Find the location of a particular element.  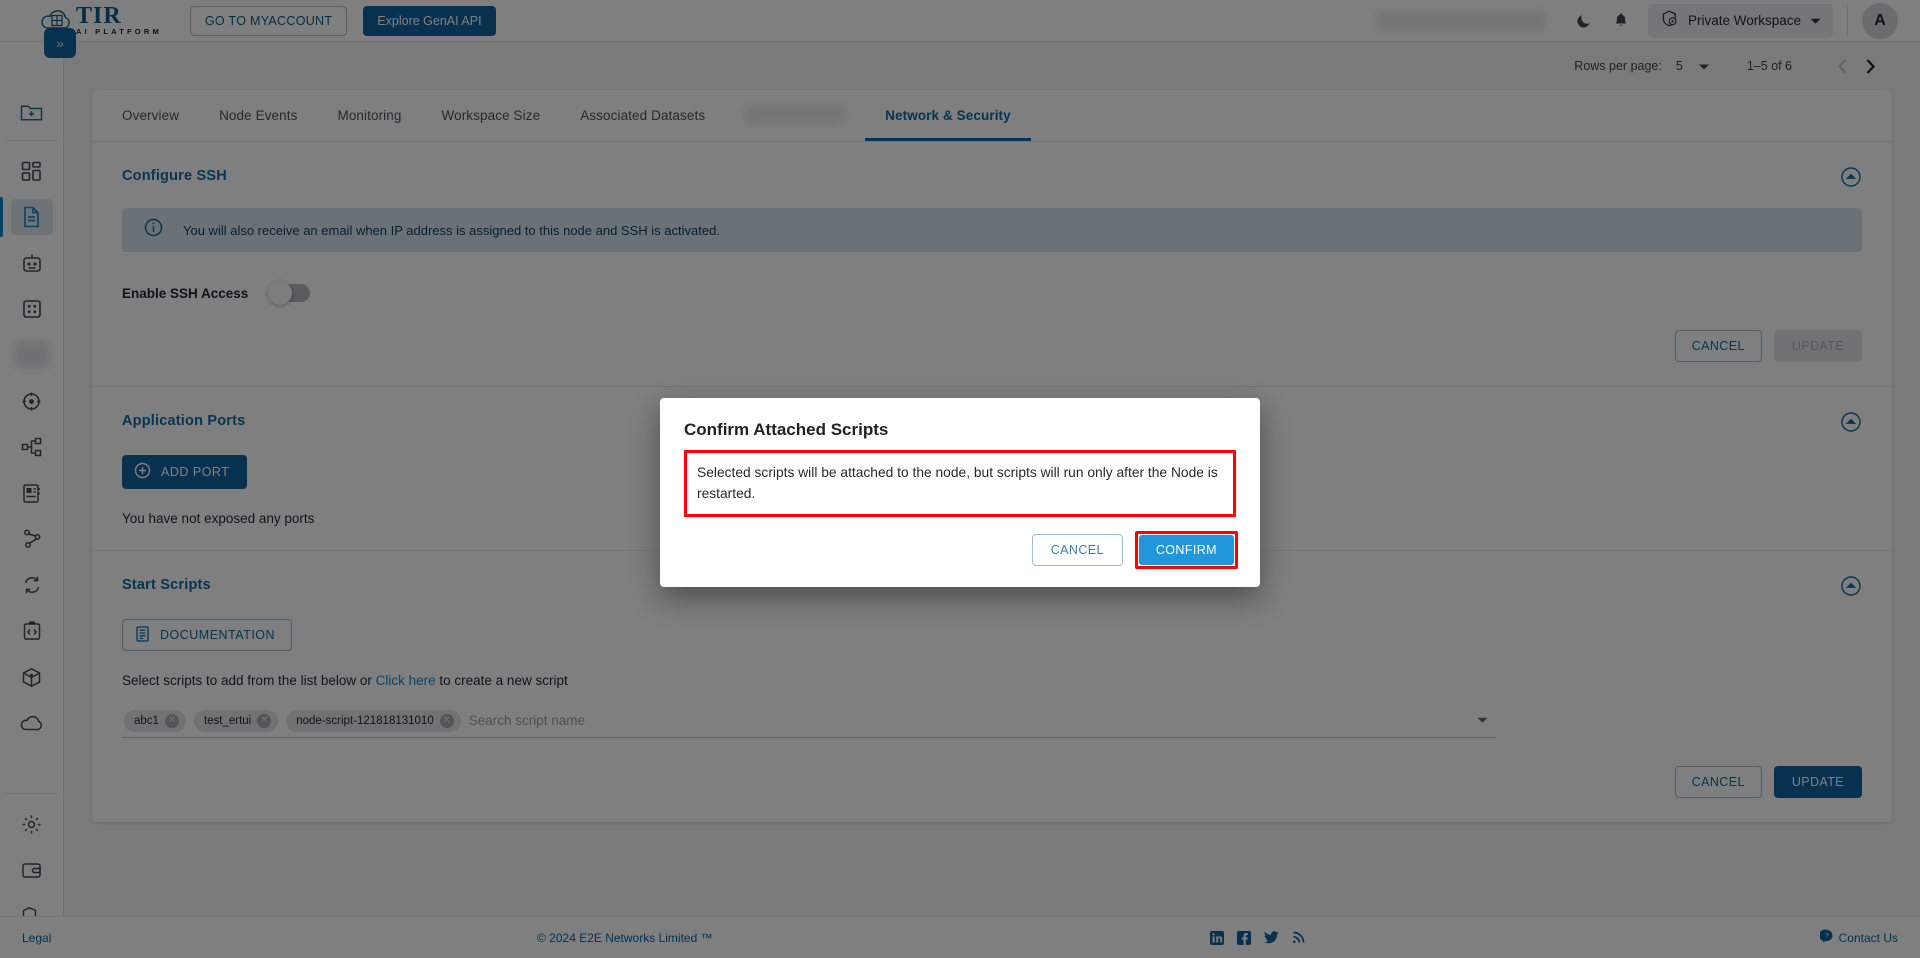

dialog-confirm-button: CONFIRM is located at coordinates (1186, 550).